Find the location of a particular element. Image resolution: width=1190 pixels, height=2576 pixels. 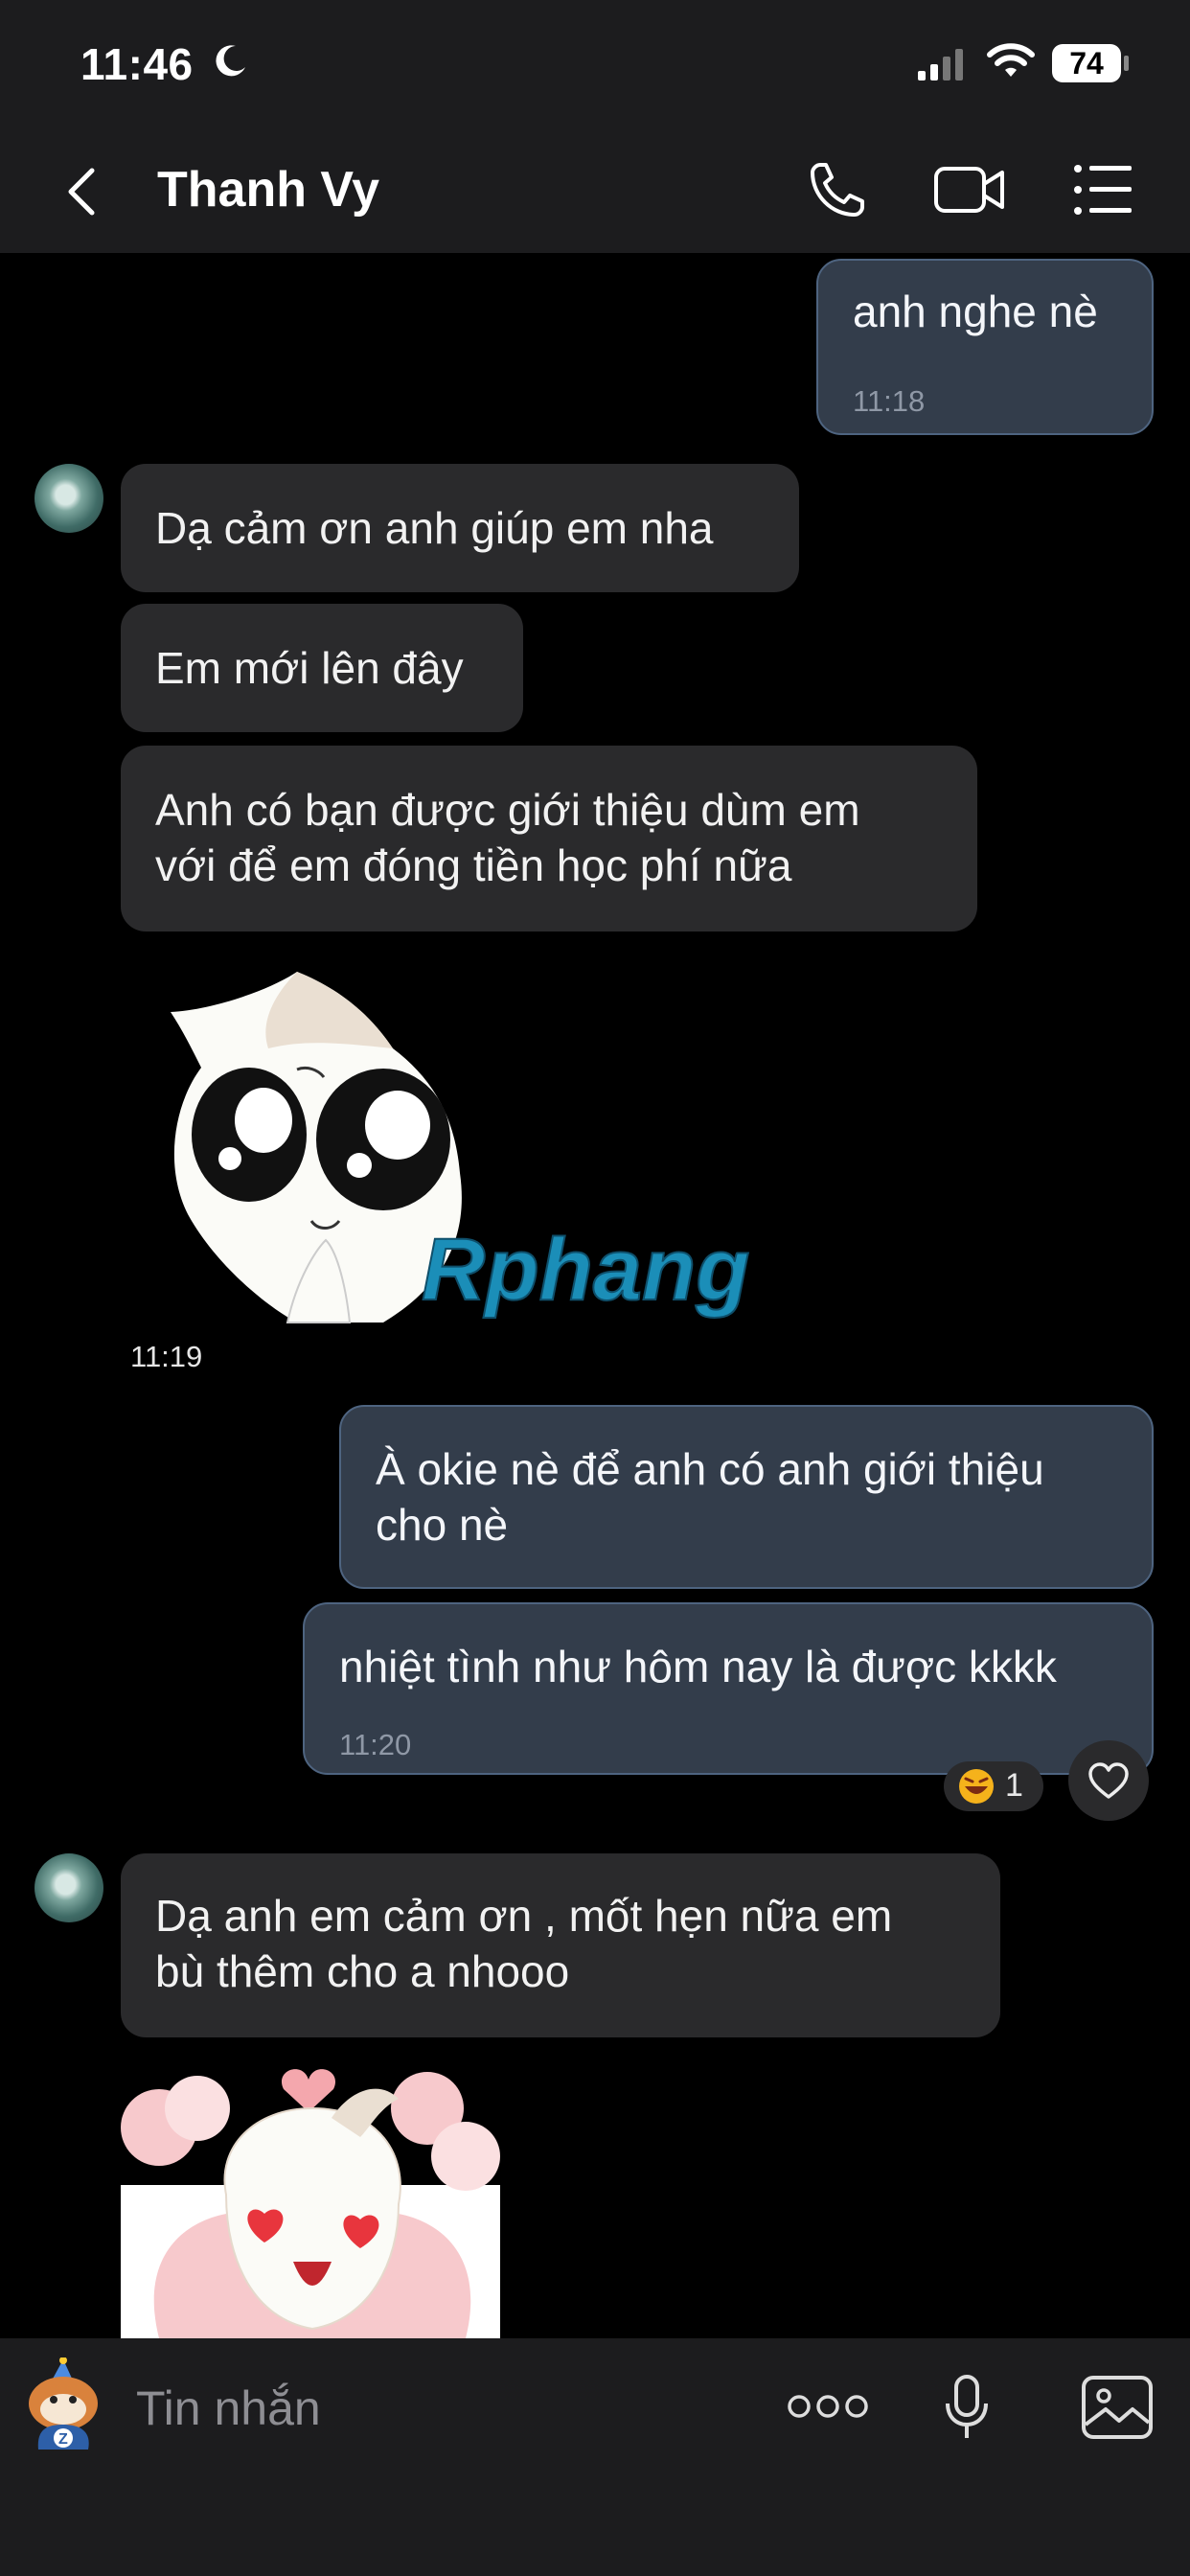

battery-icon: 74 is located at coordinates (1087, 63).